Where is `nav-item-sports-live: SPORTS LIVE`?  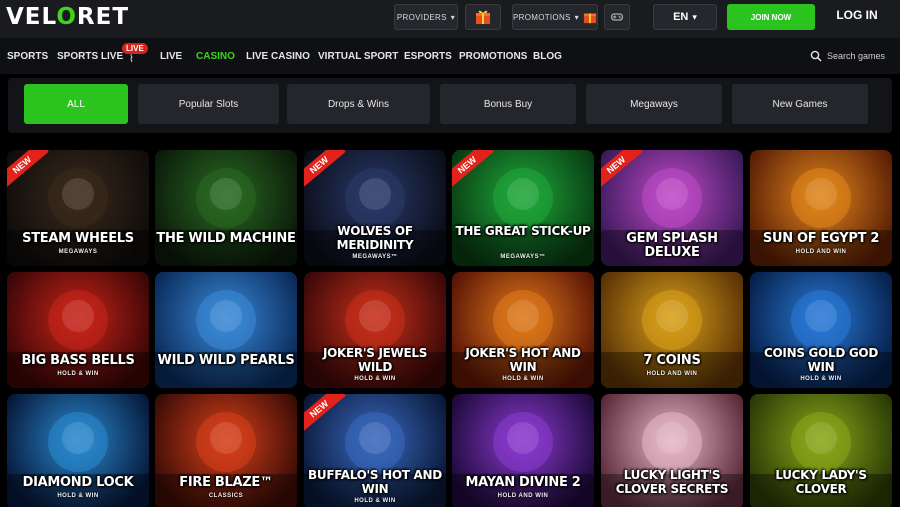
nav-item-sports-live: SPORTS LIVE is located at coordinates (90, 56).